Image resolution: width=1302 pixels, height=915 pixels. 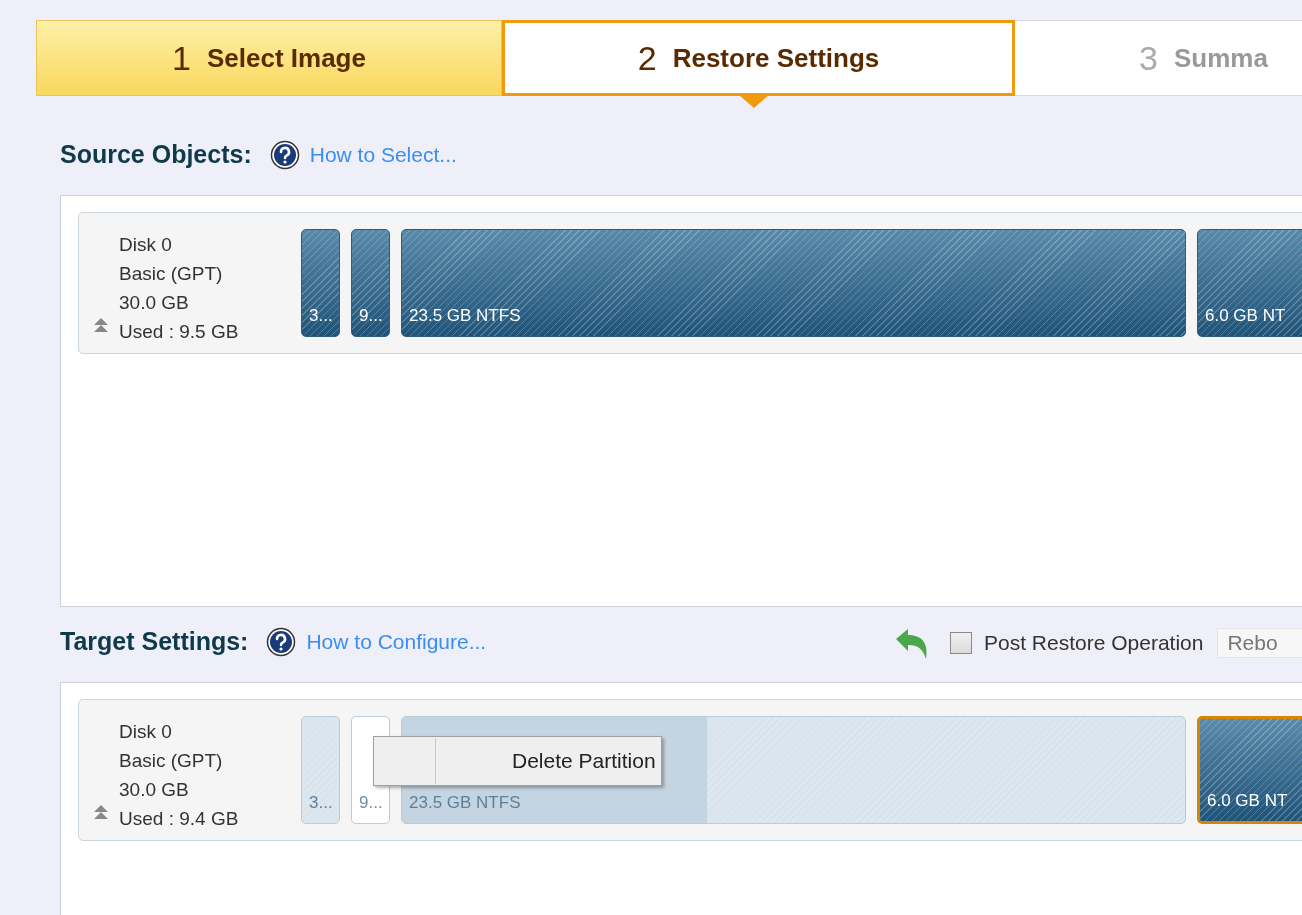 I want to click on section-heading: Source Objects:, so click(x=156, y=155).